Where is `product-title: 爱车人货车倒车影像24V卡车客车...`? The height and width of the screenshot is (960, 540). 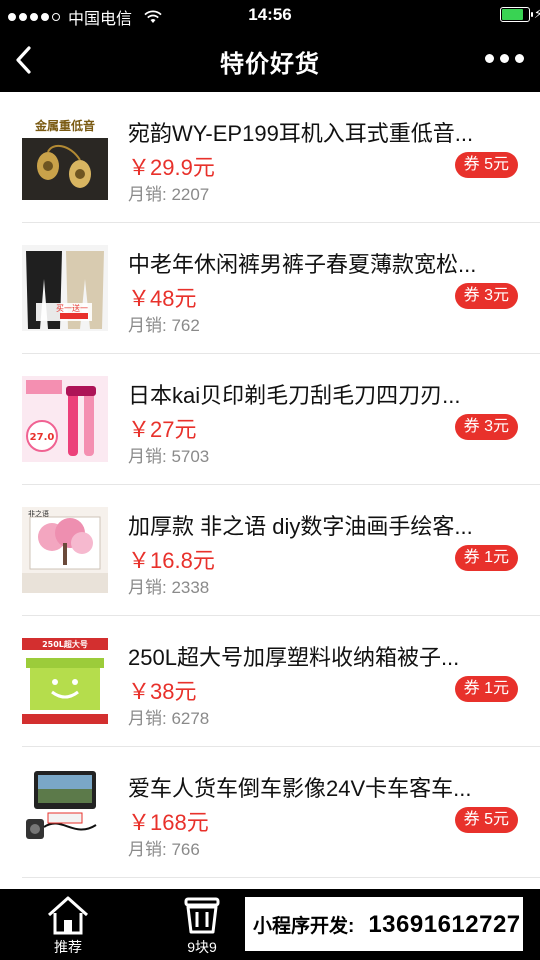
product-title: 爱车人货车倒车影像24V卡车客车... is located at coordinates (300, 788).